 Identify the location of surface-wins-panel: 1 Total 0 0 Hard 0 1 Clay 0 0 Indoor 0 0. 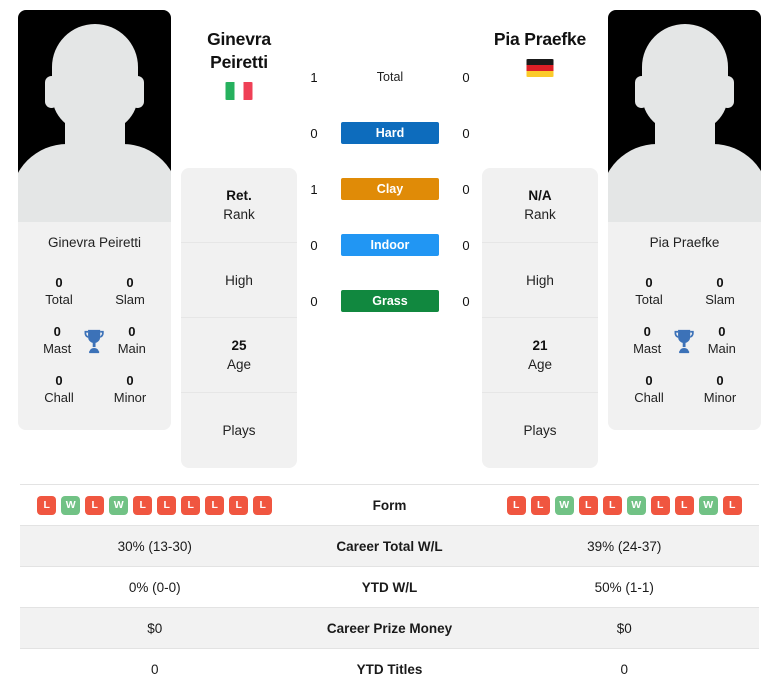
(390, 189).